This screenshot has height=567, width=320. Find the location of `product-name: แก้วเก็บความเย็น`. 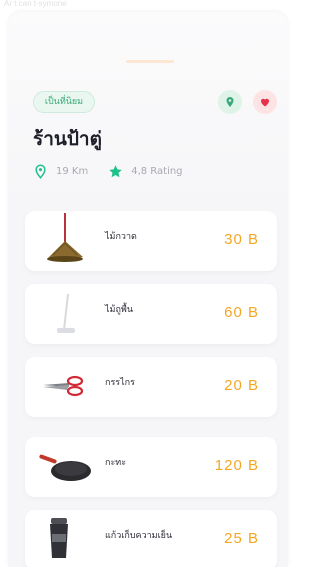

product-name: แก้วเก็บความเย็น is located at coordinates (139, 536).